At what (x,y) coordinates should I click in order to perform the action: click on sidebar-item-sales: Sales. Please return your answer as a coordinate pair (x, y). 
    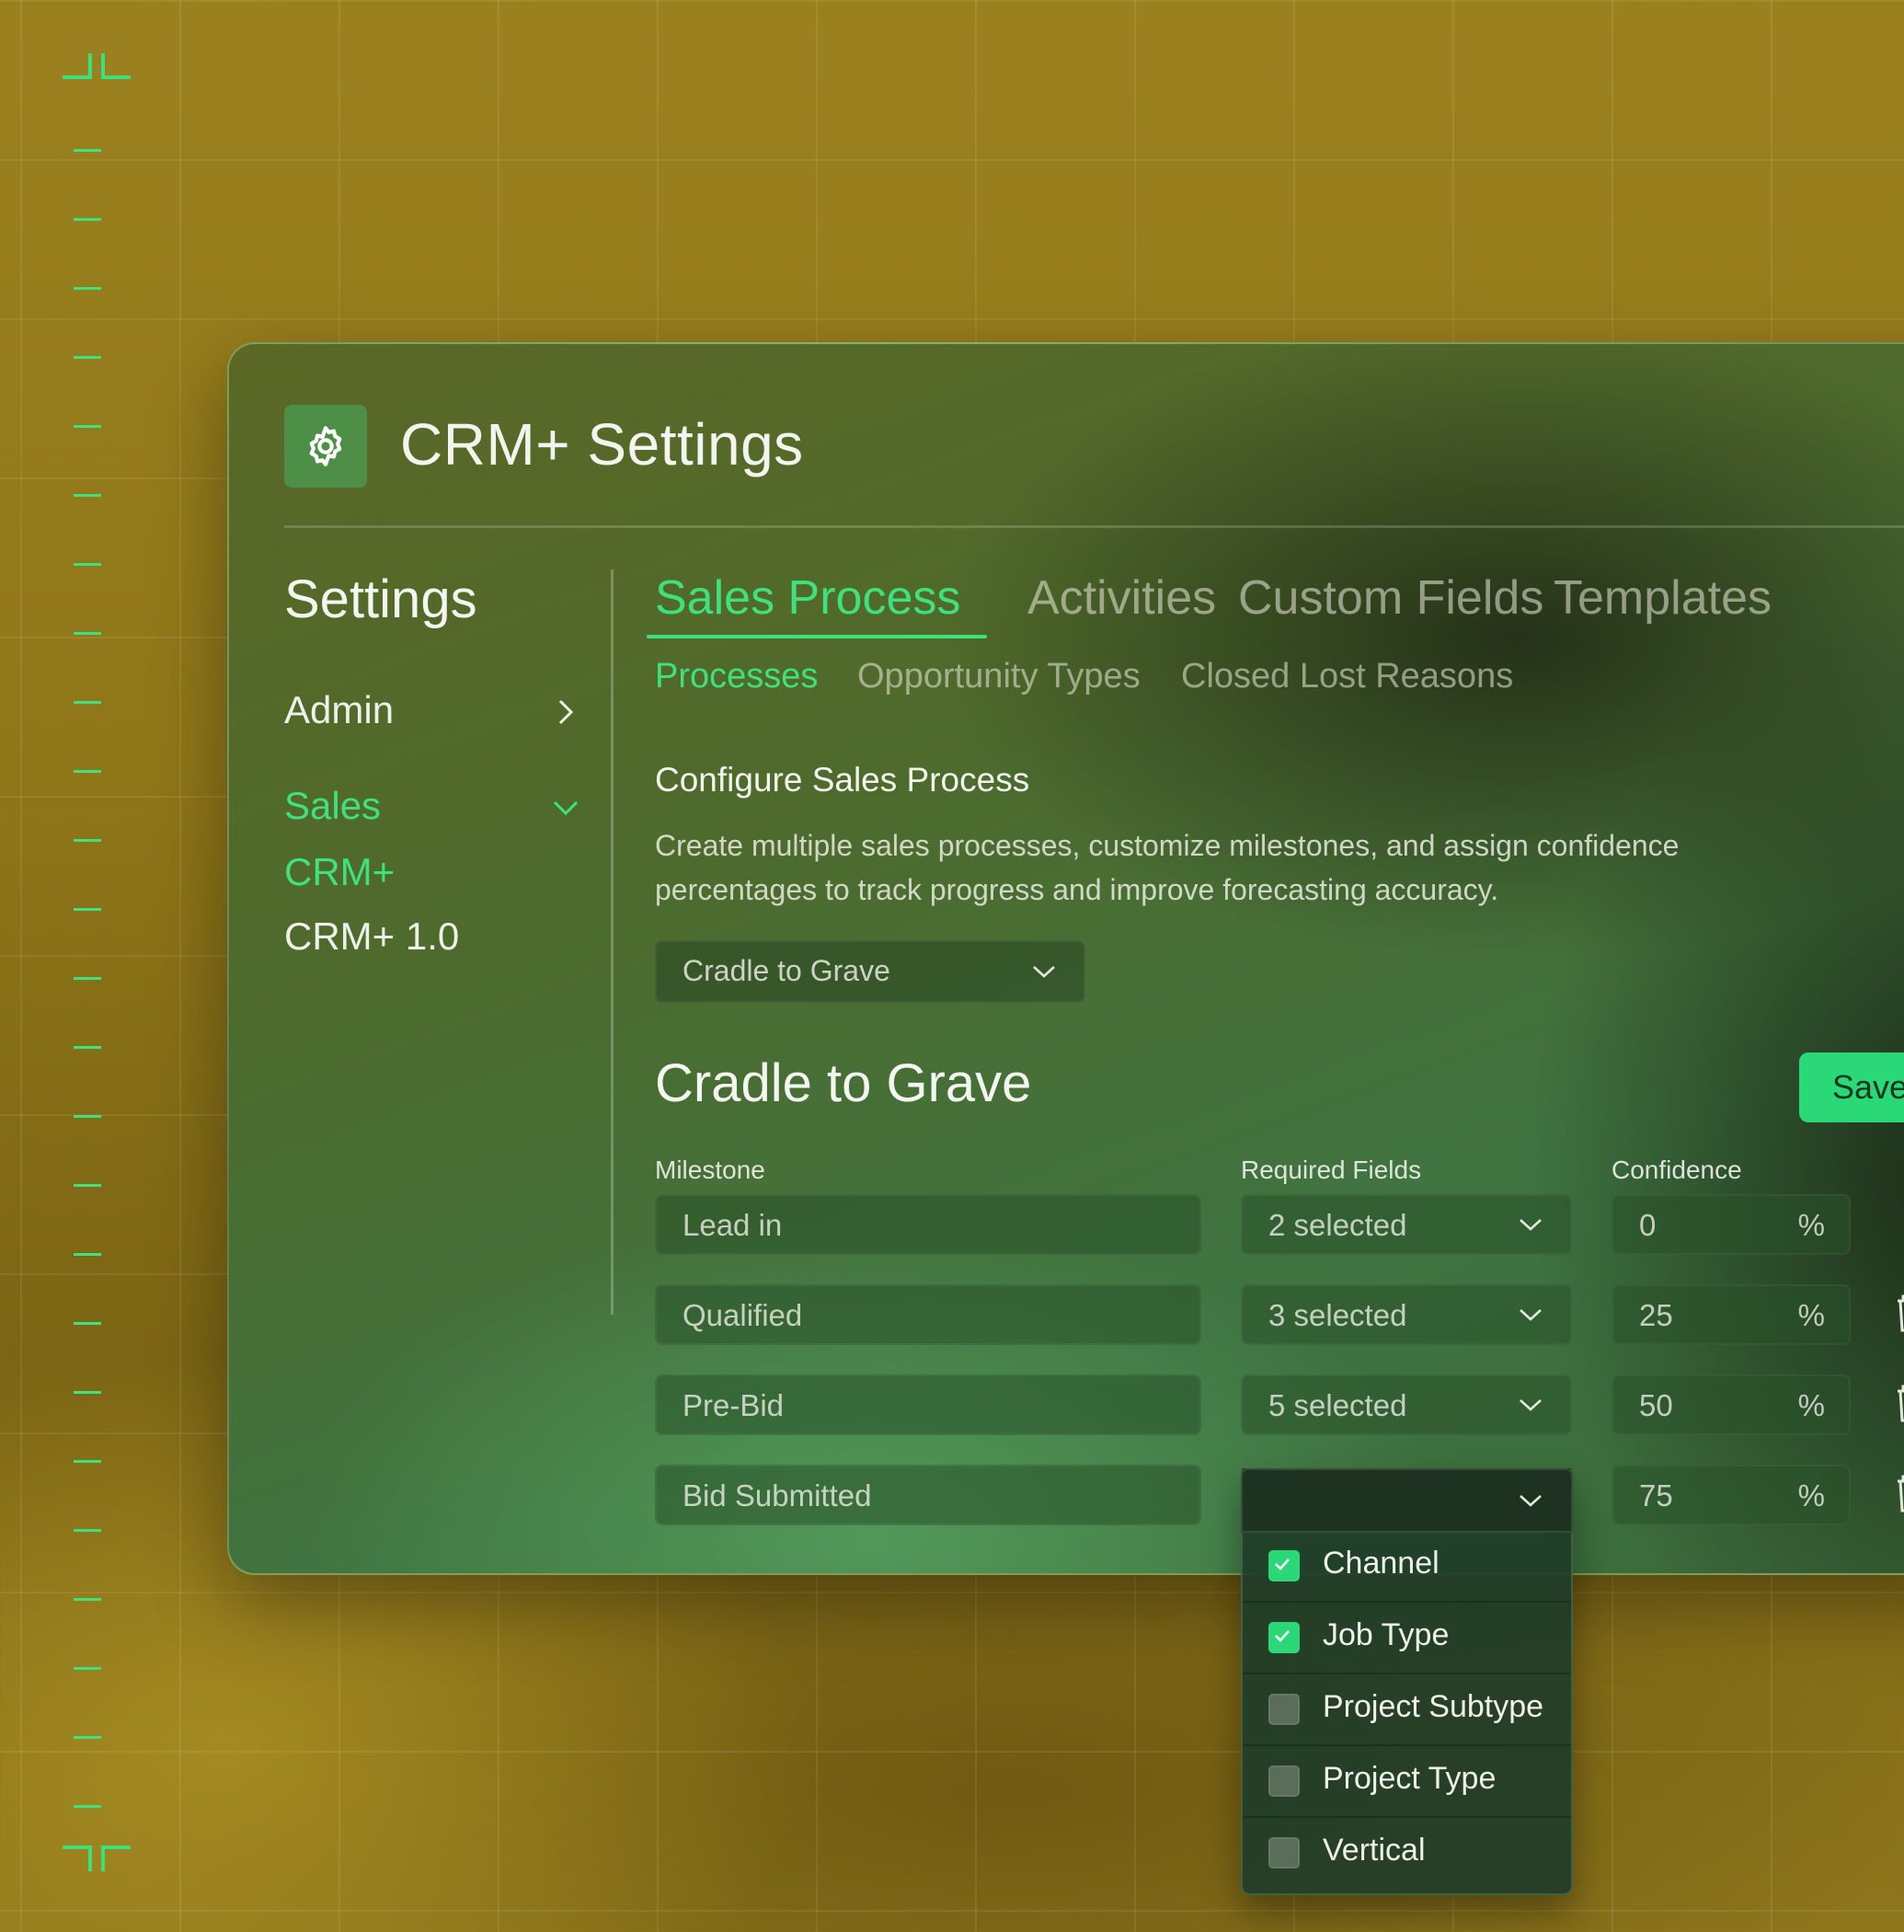
    Looking at the image, I should click on (332, 806).